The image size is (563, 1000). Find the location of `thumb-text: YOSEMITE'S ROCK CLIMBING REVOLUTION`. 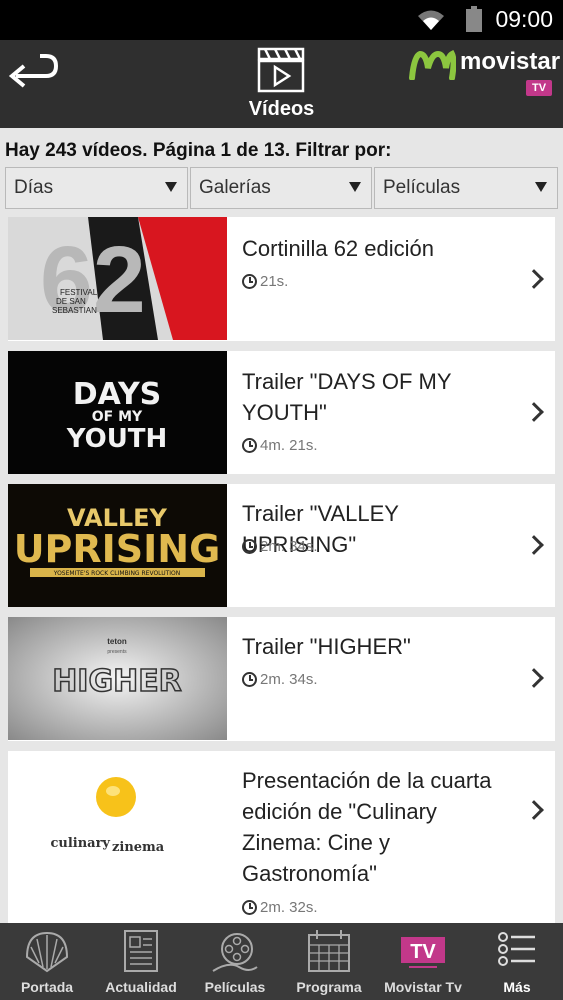

thumb-text: YOSEMITE'S ROCK CLIMBING REVOLUTION is located at coordinates (117, 573).